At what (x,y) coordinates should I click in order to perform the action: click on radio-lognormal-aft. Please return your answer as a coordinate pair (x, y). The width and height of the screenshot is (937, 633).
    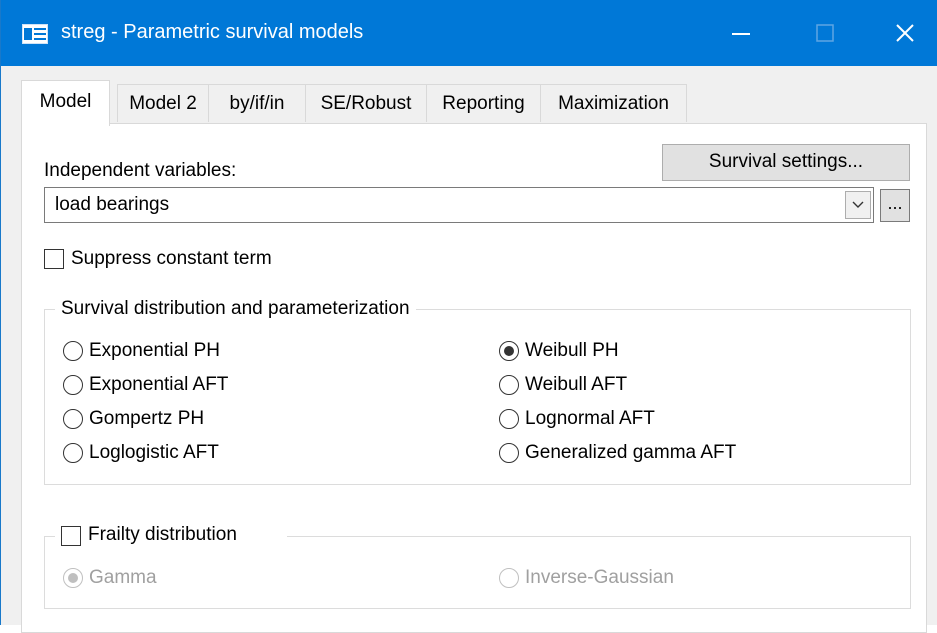
    Looking at the image, I should click on (509, 419).